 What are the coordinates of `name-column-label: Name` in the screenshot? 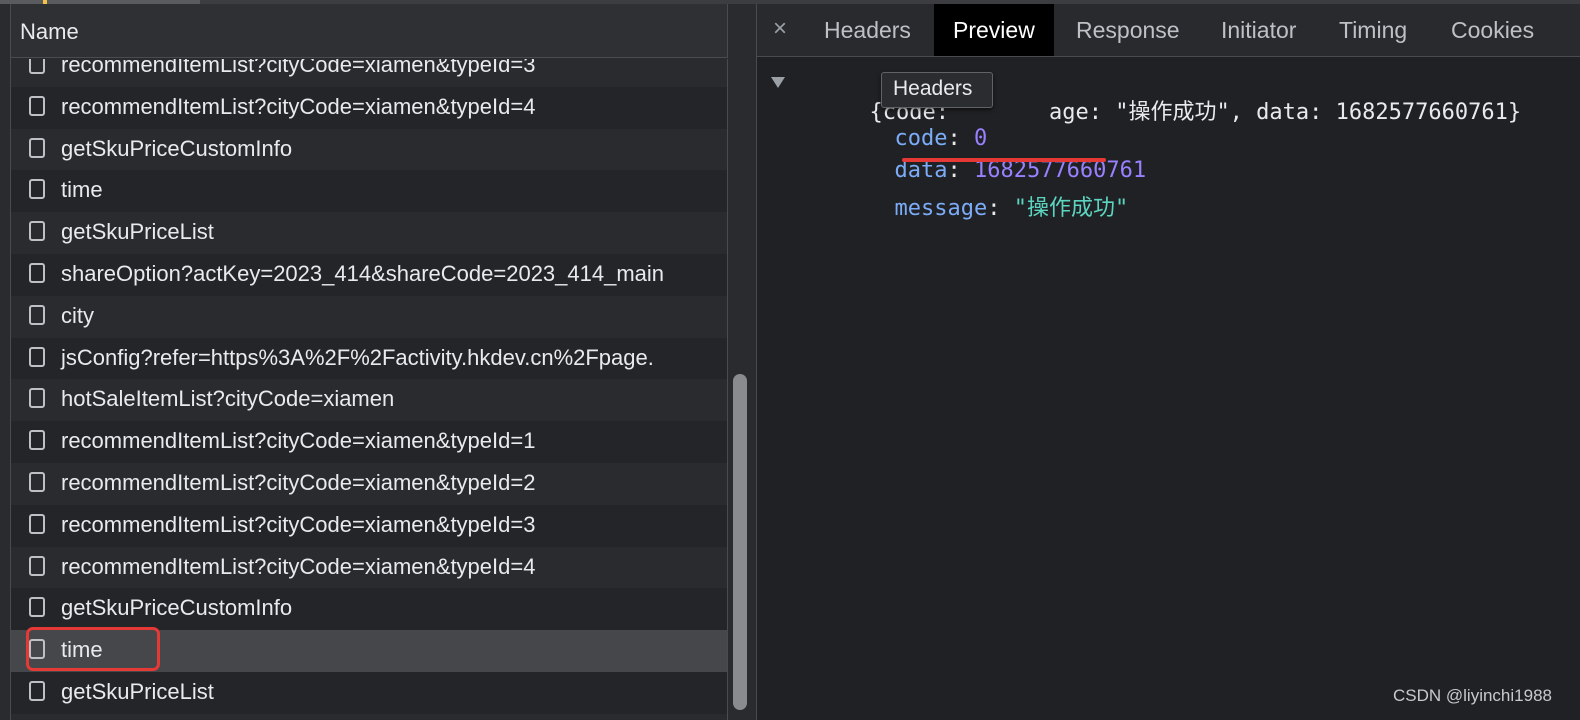 It's located at (49, 31).